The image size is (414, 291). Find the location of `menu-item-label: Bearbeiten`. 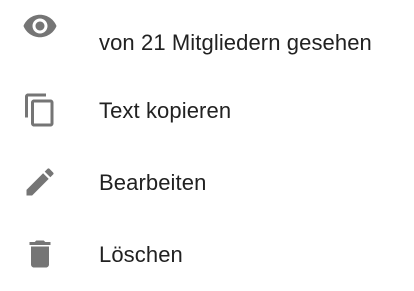

menu-item-label: Bearbeiten is located at coordinates (153, 182).